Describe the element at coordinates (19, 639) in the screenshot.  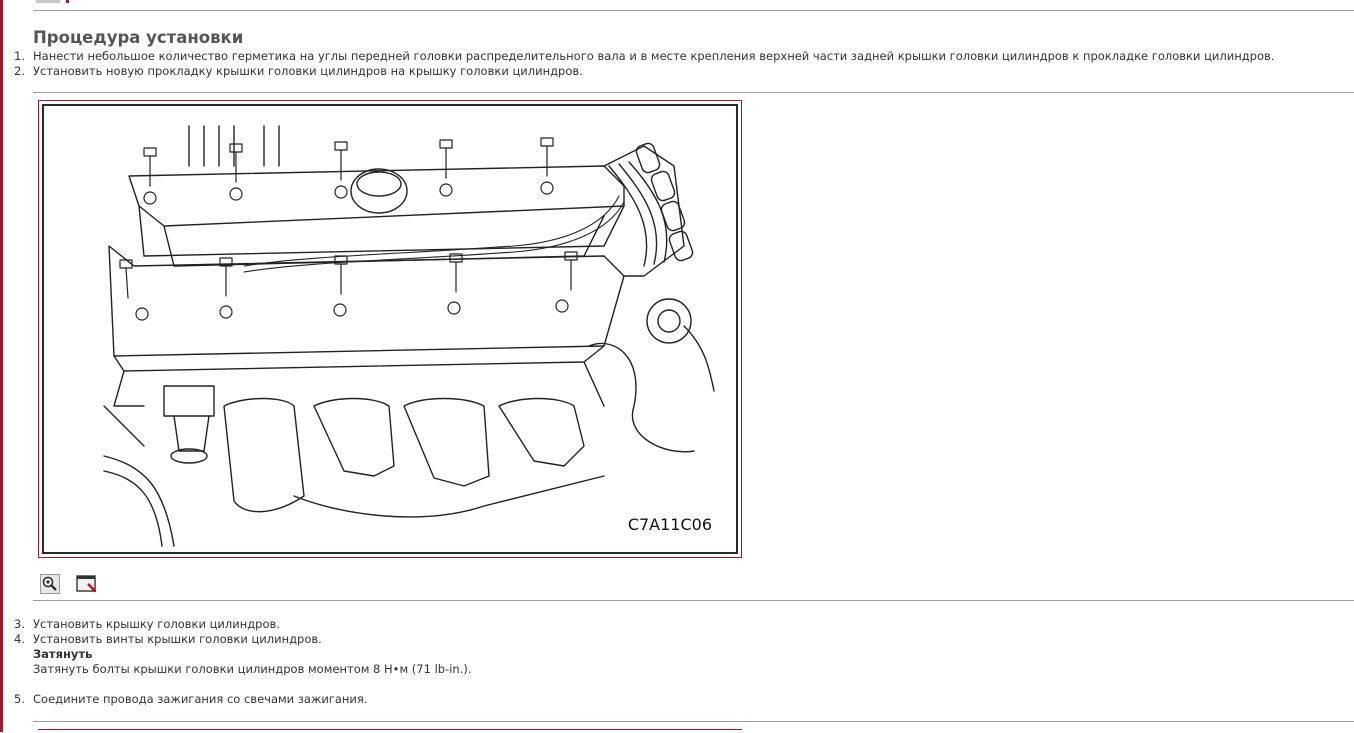
I see `step-number: 4.` at that location.